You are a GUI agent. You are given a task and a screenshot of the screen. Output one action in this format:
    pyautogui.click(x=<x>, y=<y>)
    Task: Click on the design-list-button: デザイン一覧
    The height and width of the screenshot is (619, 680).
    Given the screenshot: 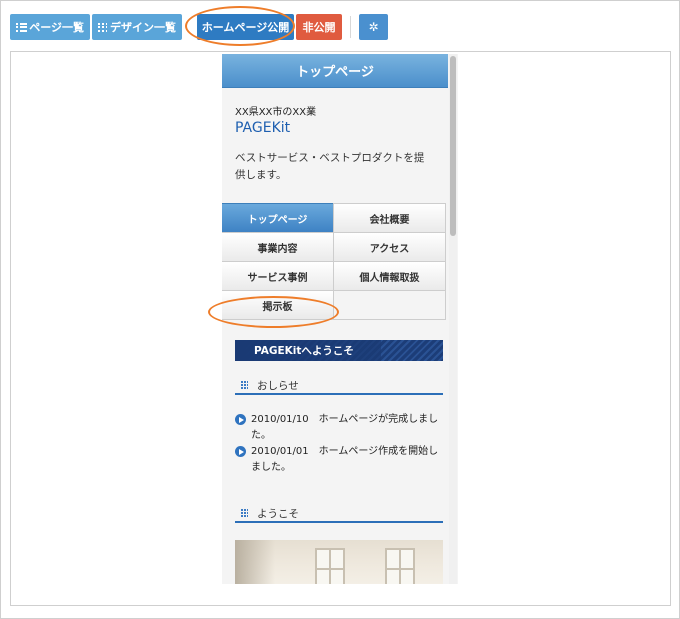 What is the action you would take?
    pyautogui.click(x=137, y=27)
    